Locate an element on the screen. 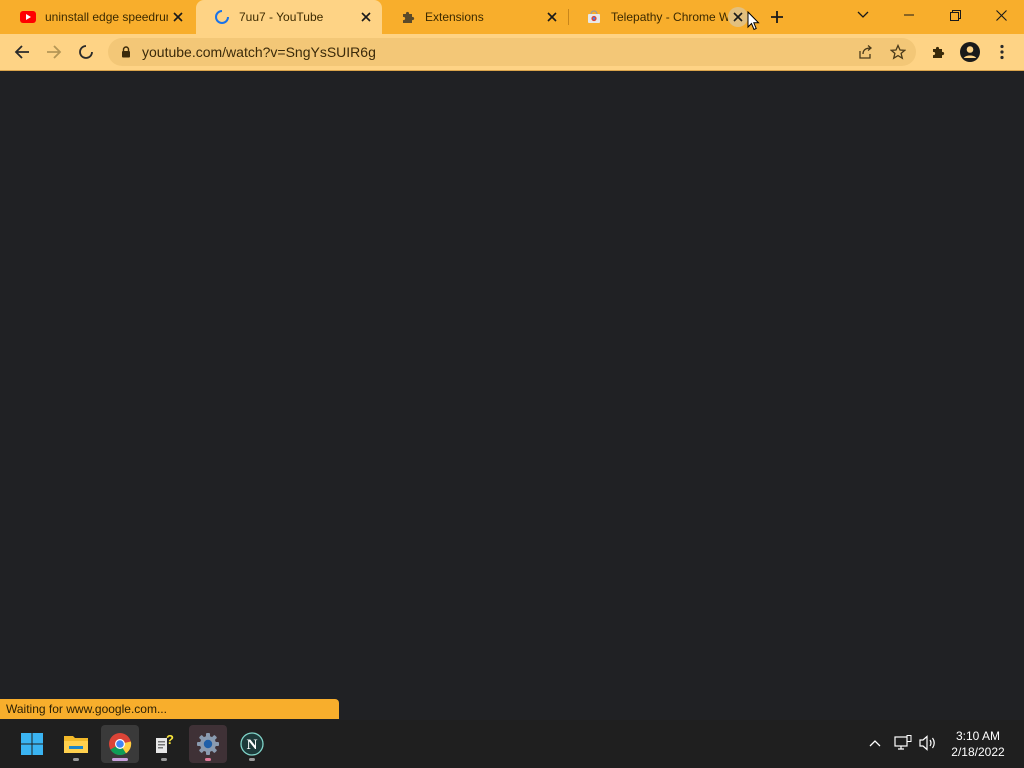  minimize-button is located at coordinates (909, 15).